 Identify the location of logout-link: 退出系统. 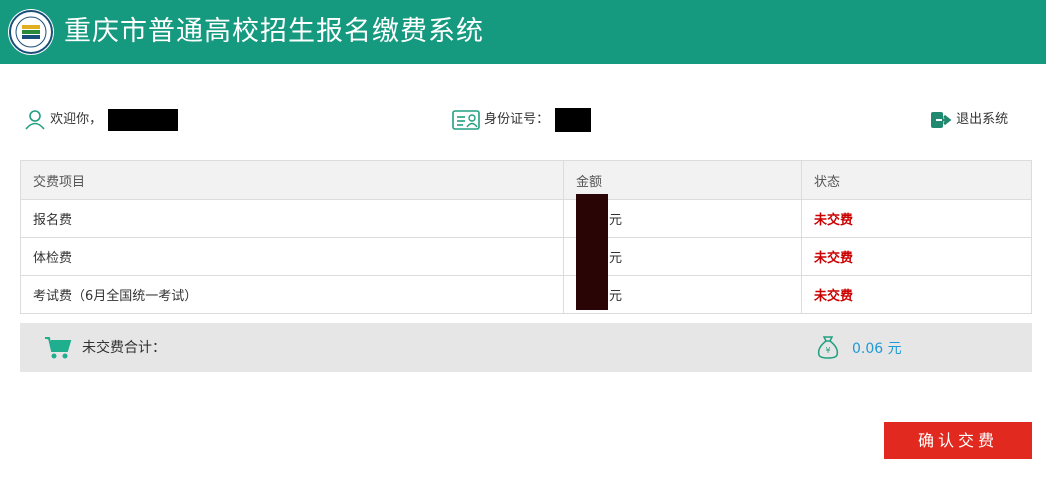
(969, 120).